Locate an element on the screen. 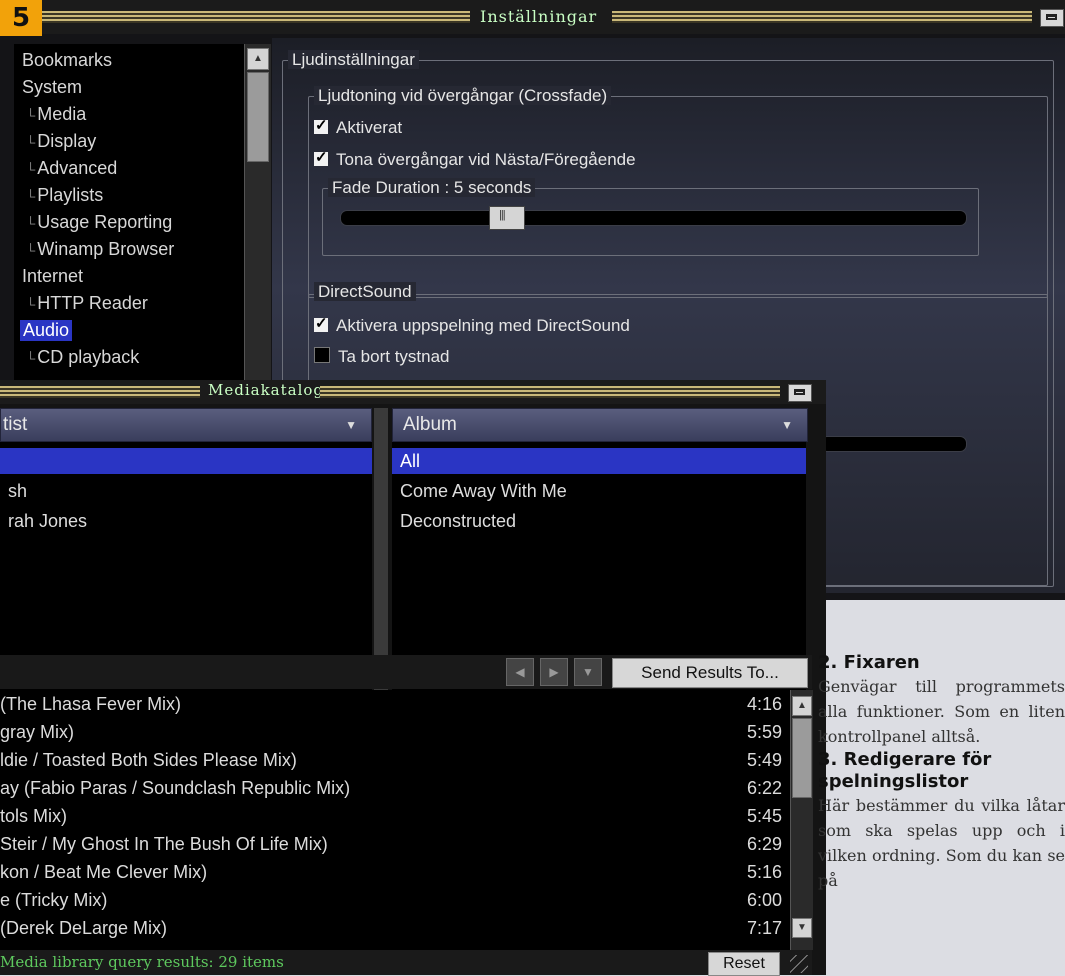 The height and width of the screenshot is (976, 1065). table-row: tols Mix) 5:45 is located at coordinates (395, 816).